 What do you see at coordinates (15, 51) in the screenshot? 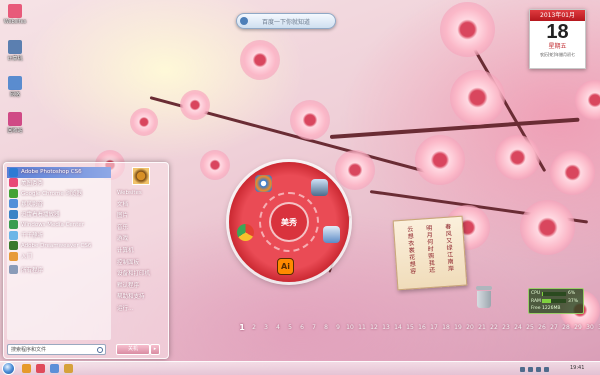
I see `desktop-icon-computer: 计算机` at bounding box center [15, 51].